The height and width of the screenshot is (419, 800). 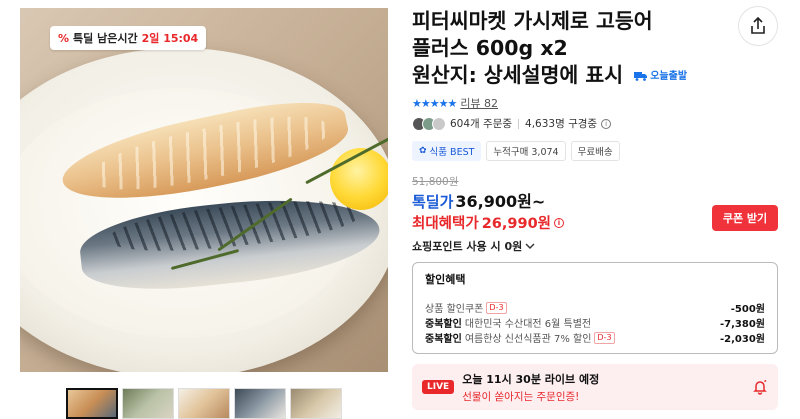 I want to click on tag-label: 누적구매 3,074, so click(x=526, y=152).